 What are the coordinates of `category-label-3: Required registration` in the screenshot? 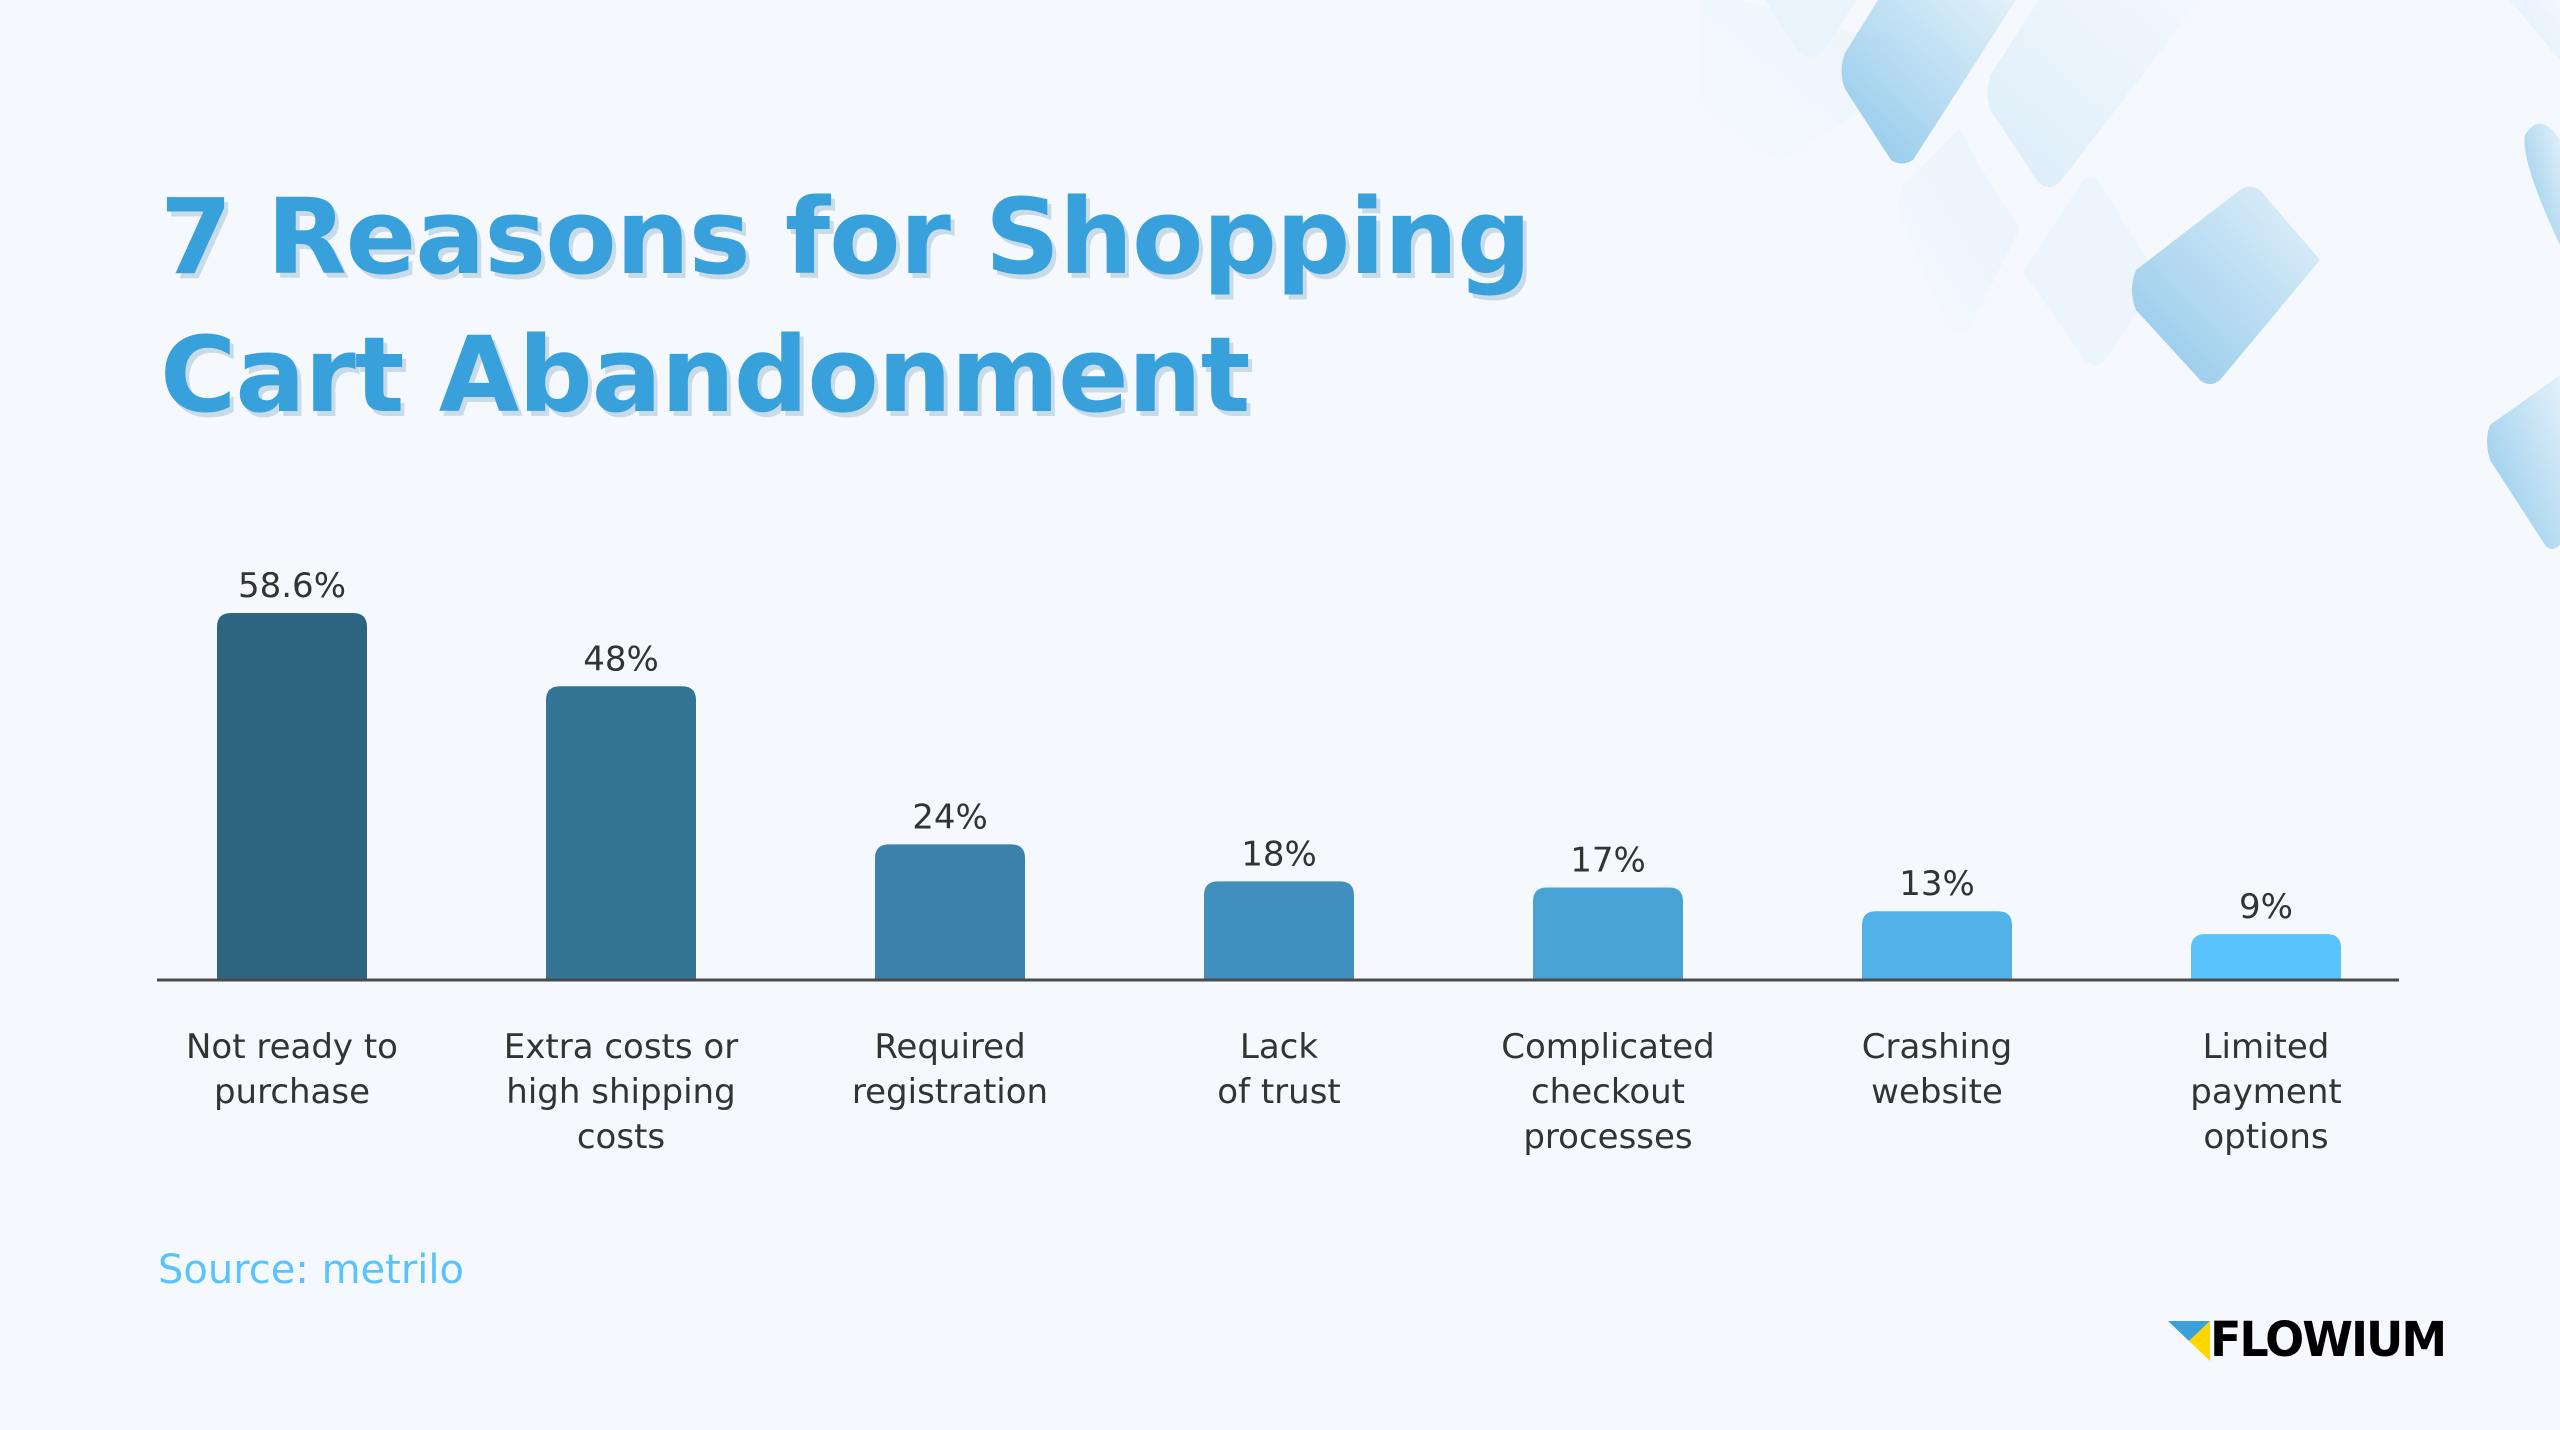 It's located at (950, 1069).